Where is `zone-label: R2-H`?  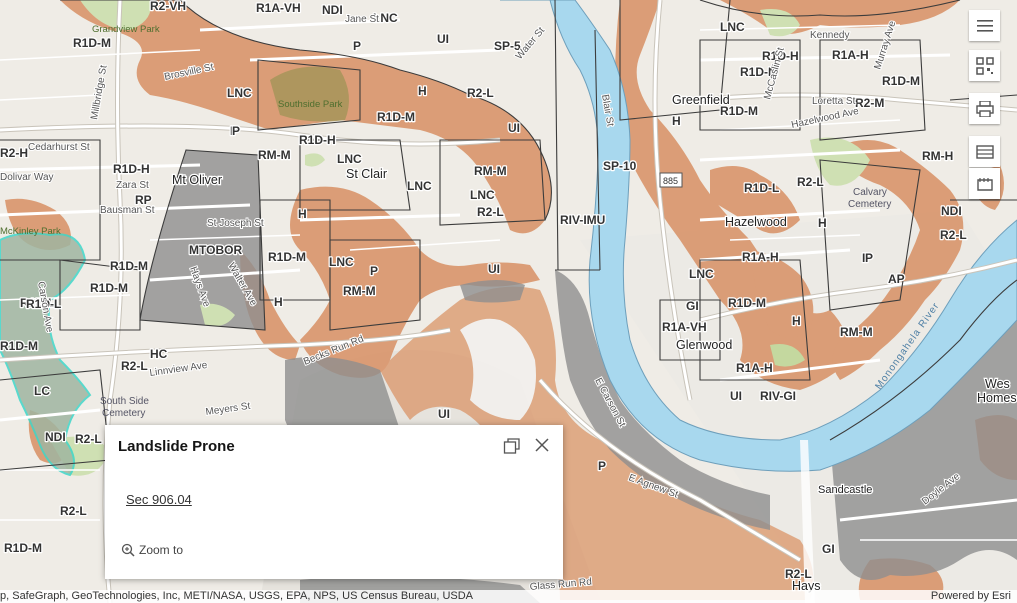
zone-label: R2-H is located at coordinates (14, 153).